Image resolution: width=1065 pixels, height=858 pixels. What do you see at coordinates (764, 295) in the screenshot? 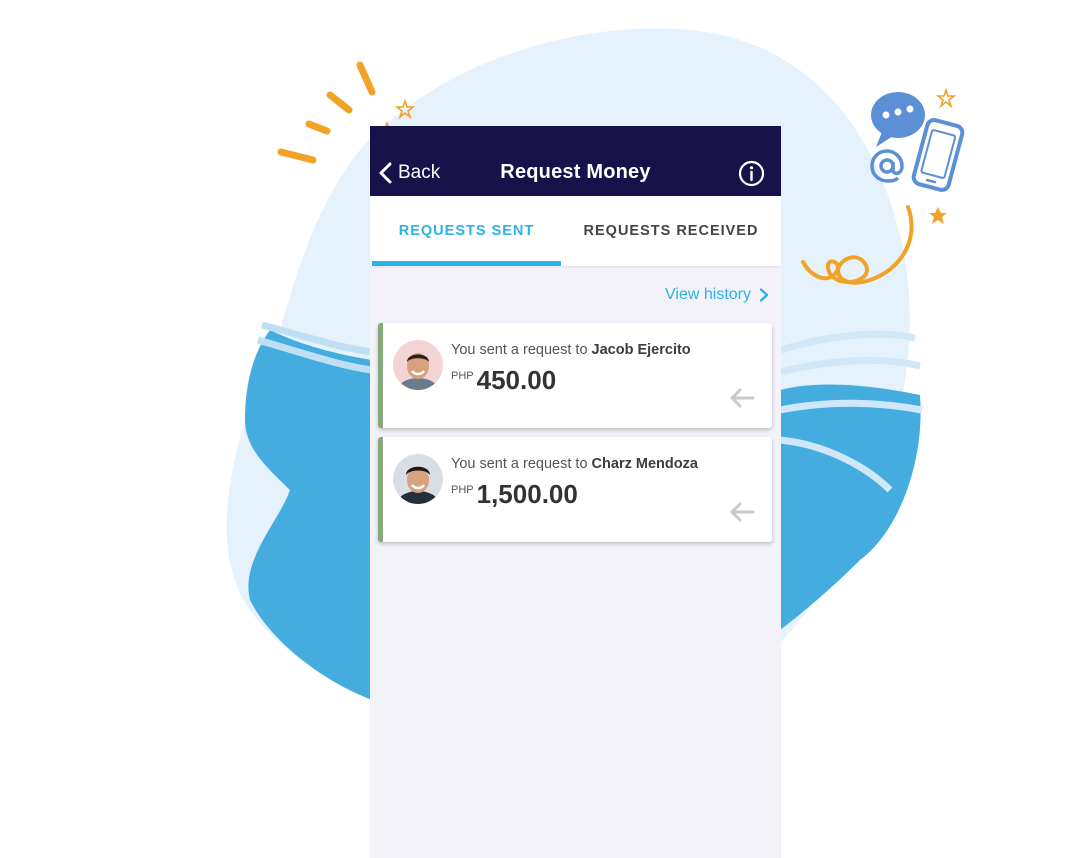
I see `chevron-right-icon` at bounding box center [764, 295].